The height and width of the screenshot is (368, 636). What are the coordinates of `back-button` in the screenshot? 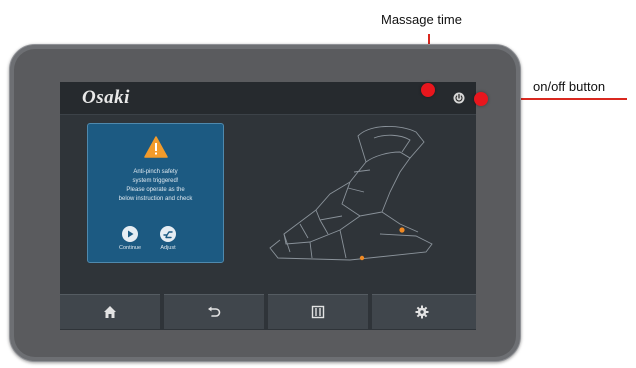 It's located at (214, 311).